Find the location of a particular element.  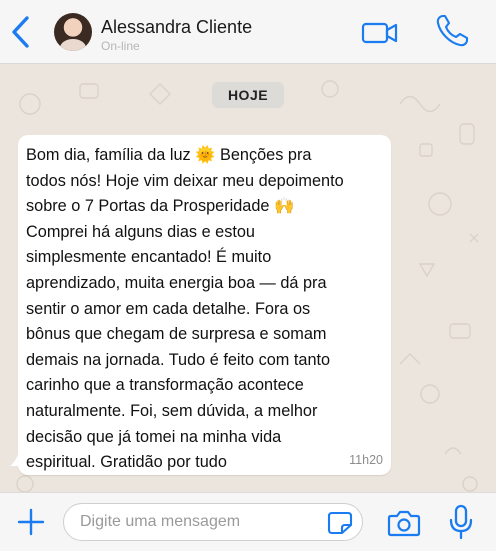

video-camera-icon is located at coordinates (380, 33).